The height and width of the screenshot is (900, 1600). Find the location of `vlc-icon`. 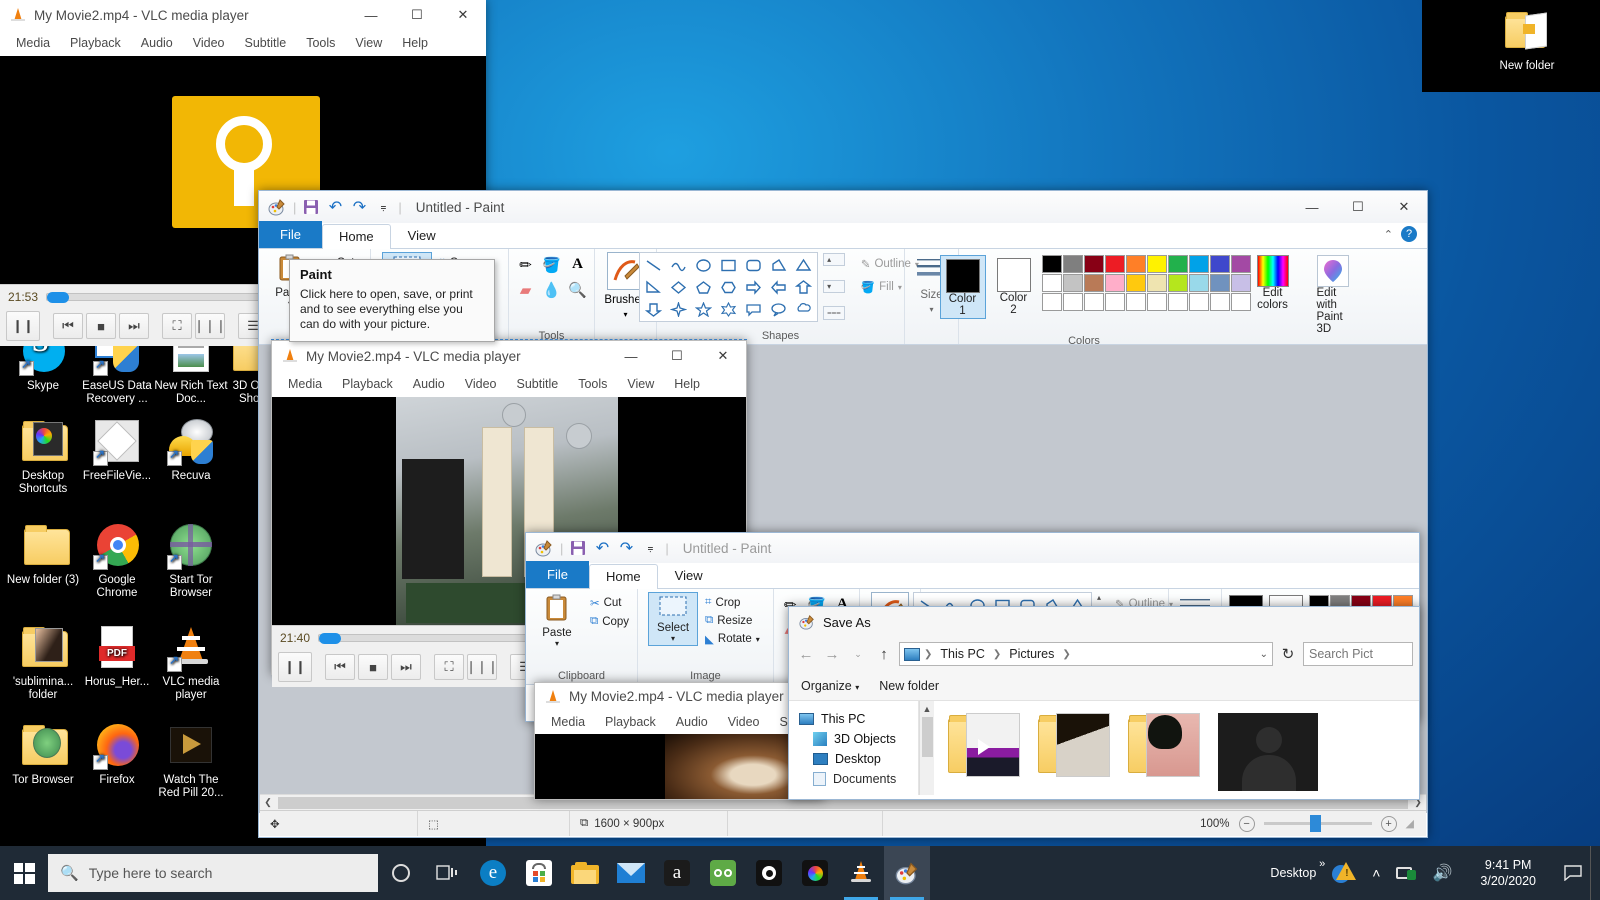

vlc-icon is located at coordinates (861, 873).